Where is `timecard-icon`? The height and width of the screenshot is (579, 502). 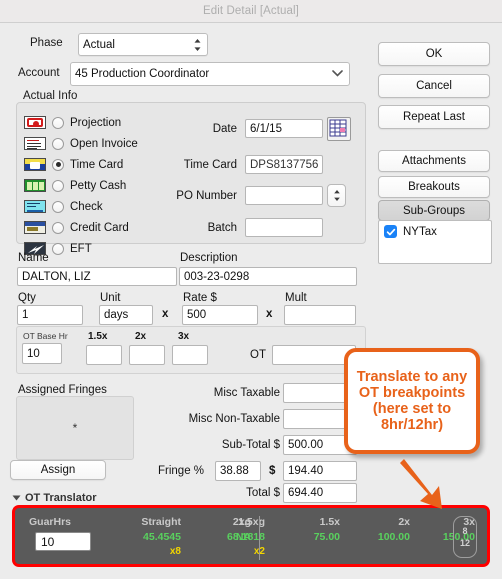 timecard-icon is located at coordinates (35, 164).